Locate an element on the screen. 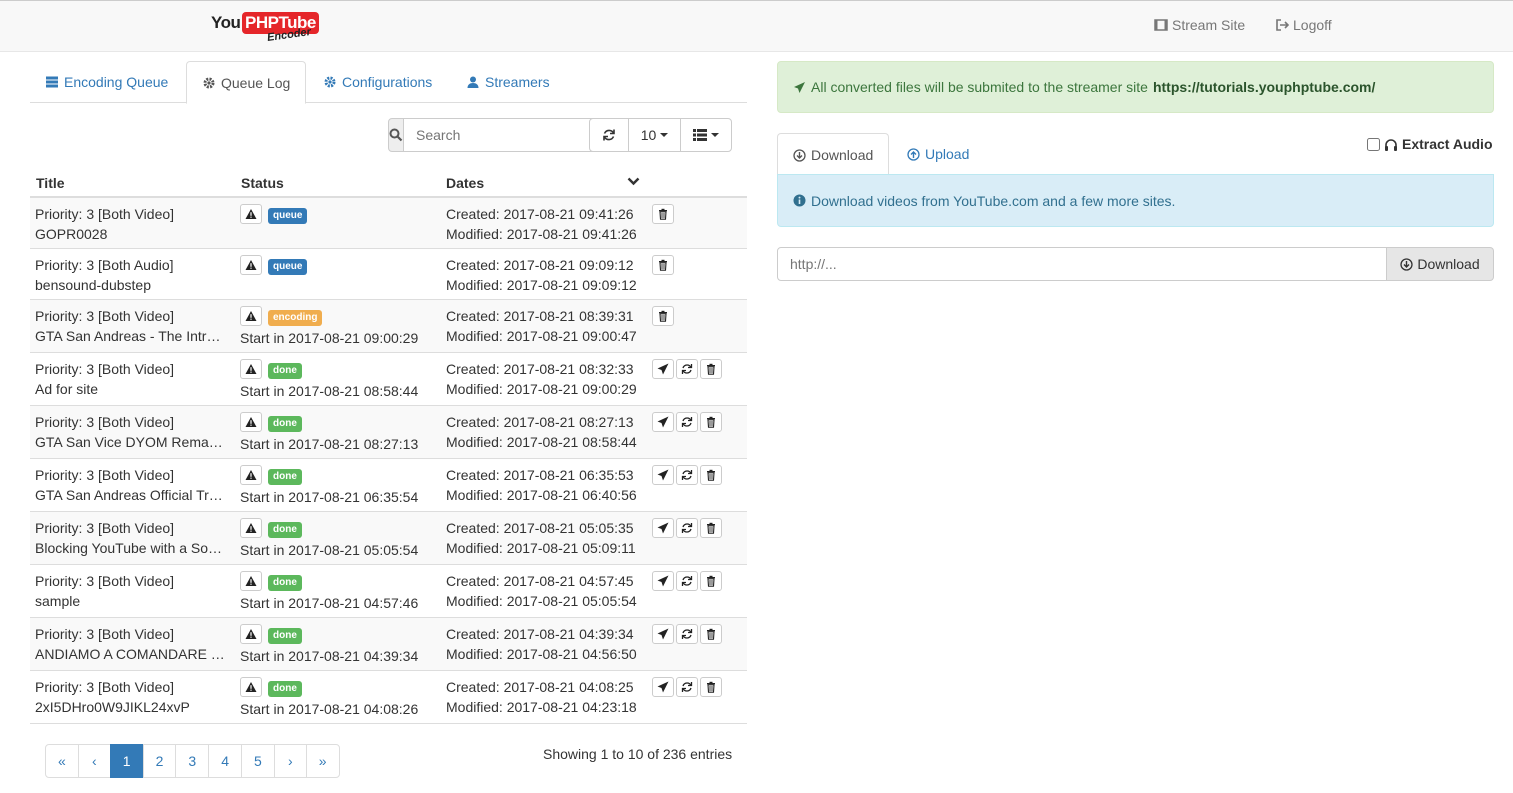 This screenshot has width=1513, height=793. first-page-button: « is located at coordinates (62, 761).